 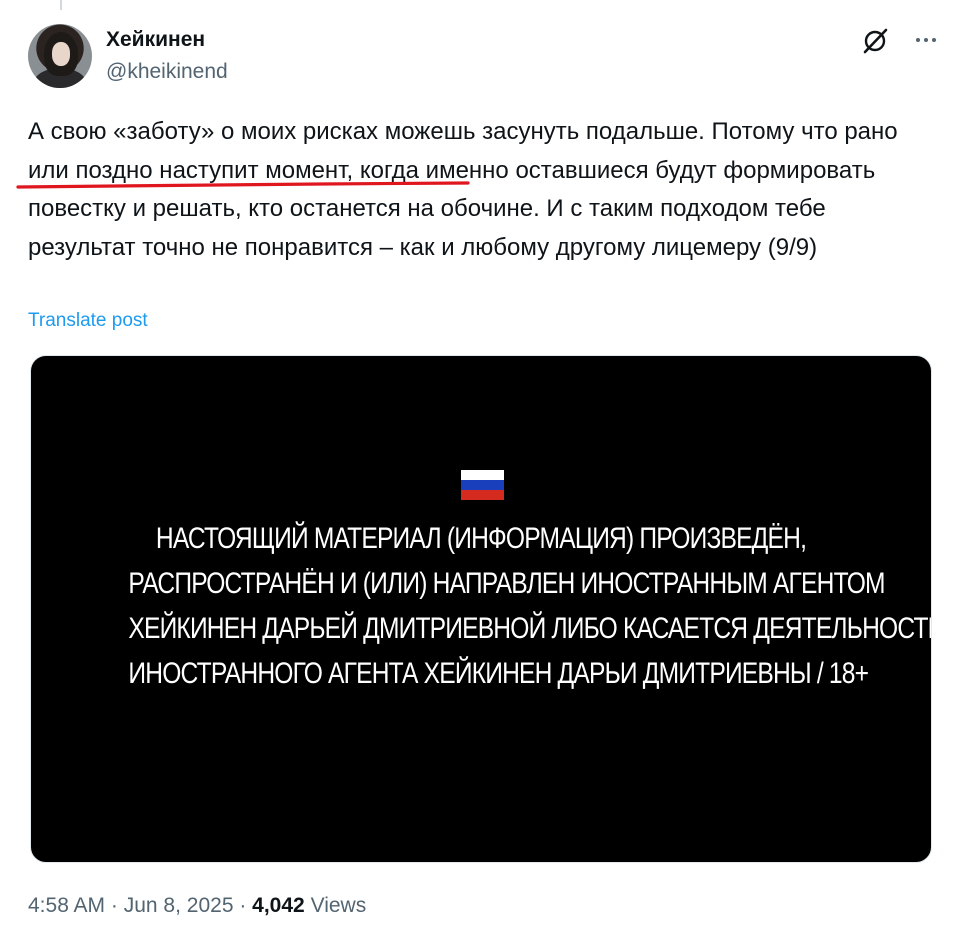 I want to click on translate-post-link: Translate post, so click(x=88, y=321).